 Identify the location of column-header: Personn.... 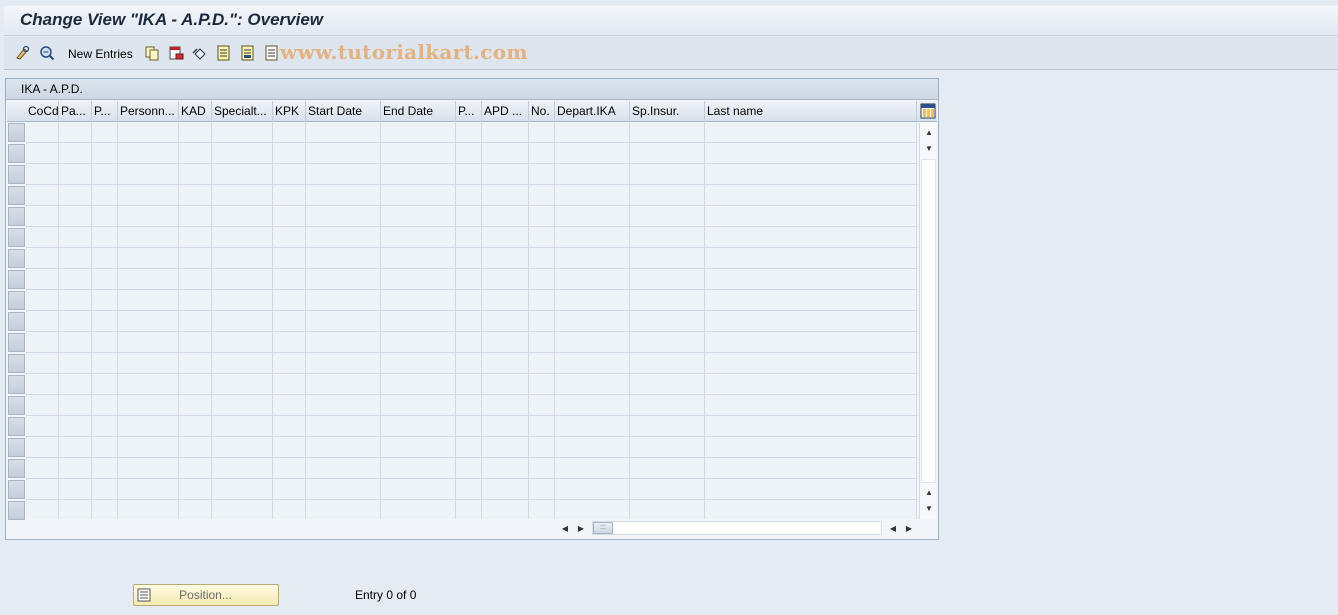
(148, 111).